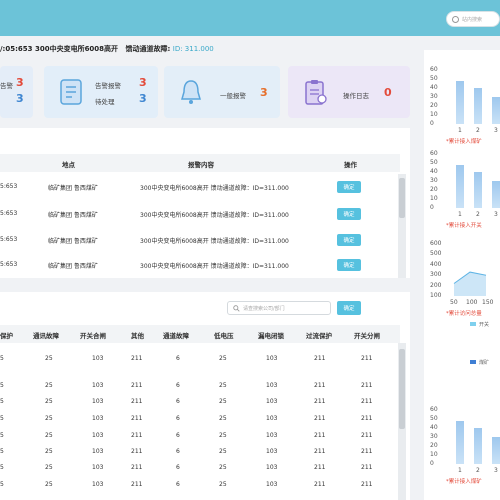 The width and height of the screenshot is (500, 500). What do you see at coordinates (214, 241) in the screenshot?
I see `alarm-row-content: 300中央变电所6008高开 馈动通道故障：ID=311.000` at bounding box center [214, 241].